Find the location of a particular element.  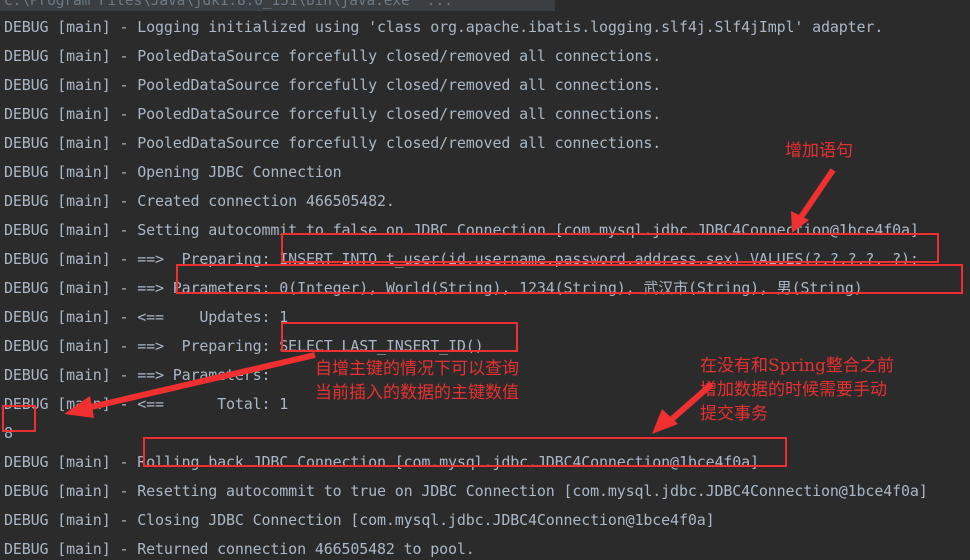

annotation-transaction-line1: 在没有和Spring整合之前 is located at coordinates (797, 366).